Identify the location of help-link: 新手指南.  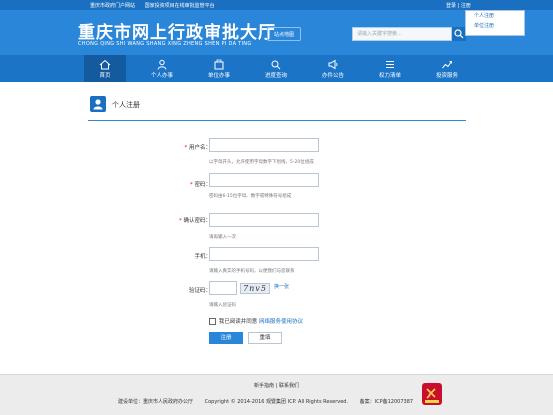
(264, 386).